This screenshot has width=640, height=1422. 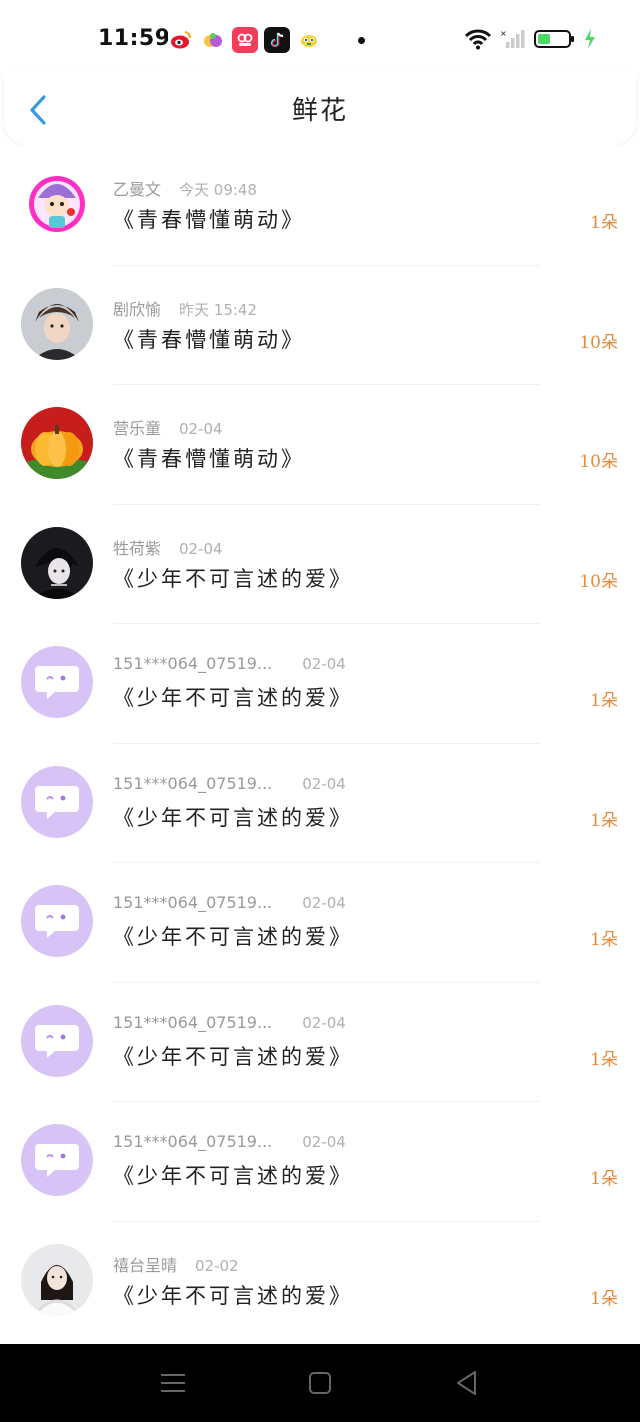 I want to click on video-app-icon, so click(x=245, y=40).